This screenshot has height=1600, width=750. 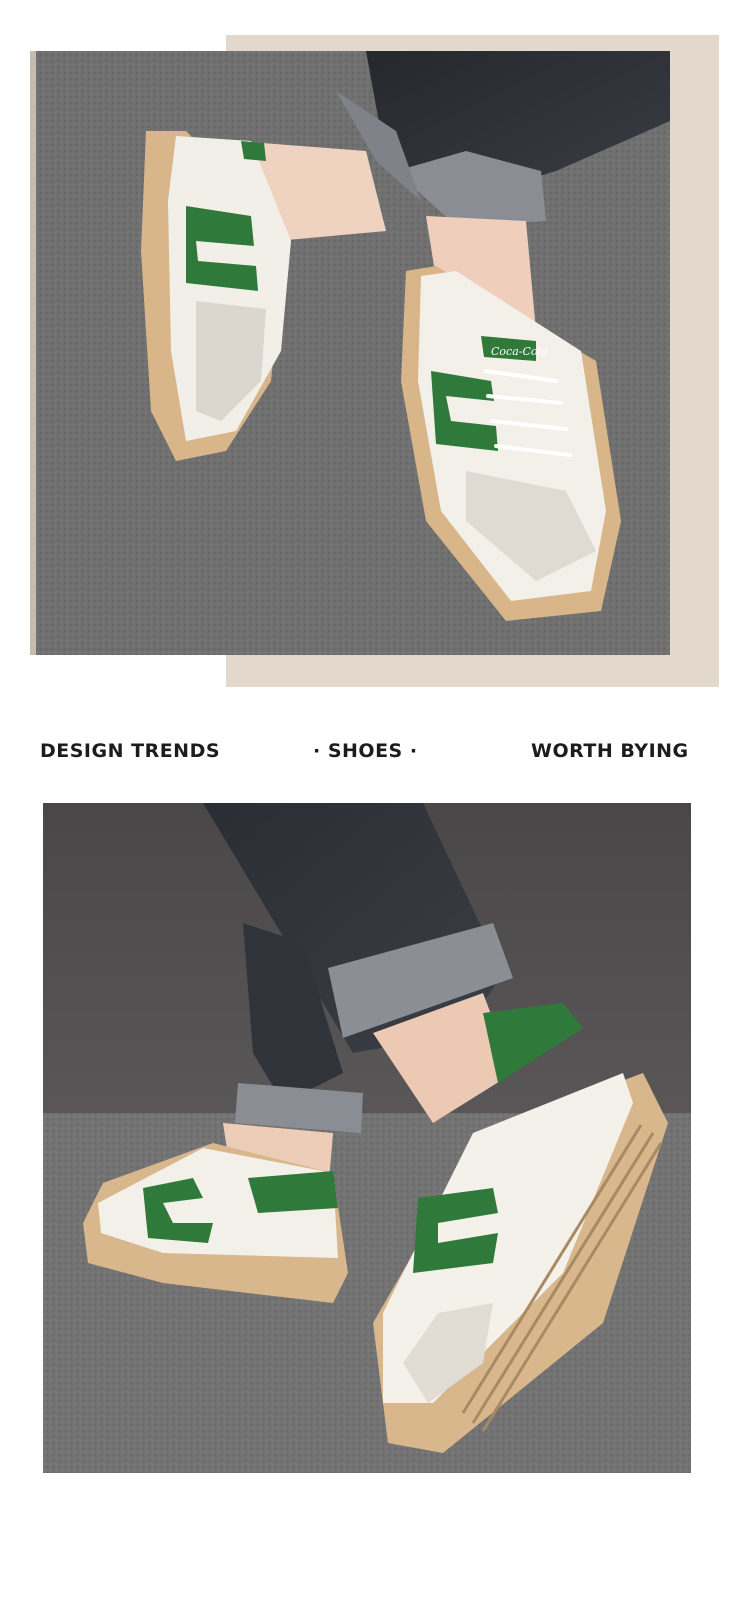 I want to click on tongue-logo-text: Coca-Cola, so click(x=519, y=351).